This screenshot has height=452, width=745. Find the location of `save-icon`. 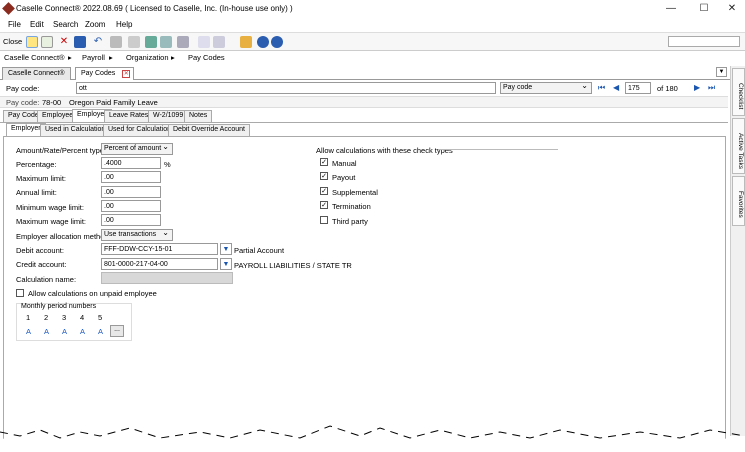

save-icon is located at coordinates (80, 42).